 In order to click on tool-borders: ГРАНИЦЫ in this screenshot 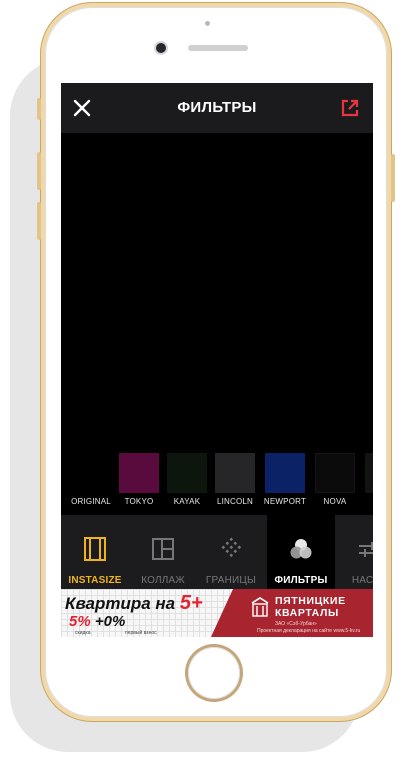, I will do `click(231, 552)`.